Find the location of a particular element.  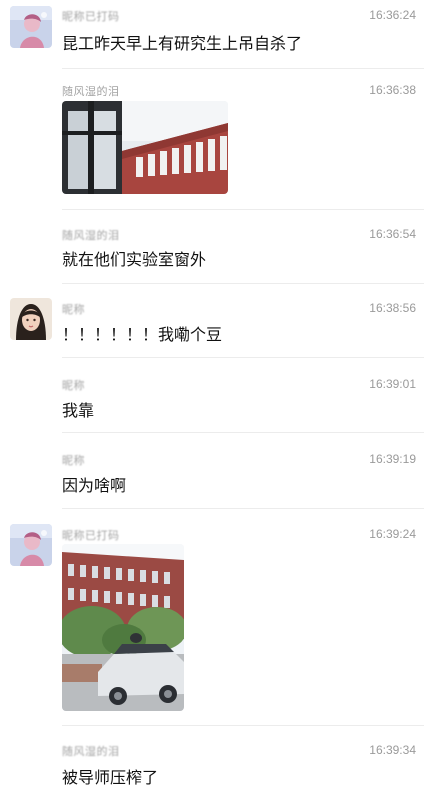

timestamp: 16:39:01 is located at coordinates (392, 384).